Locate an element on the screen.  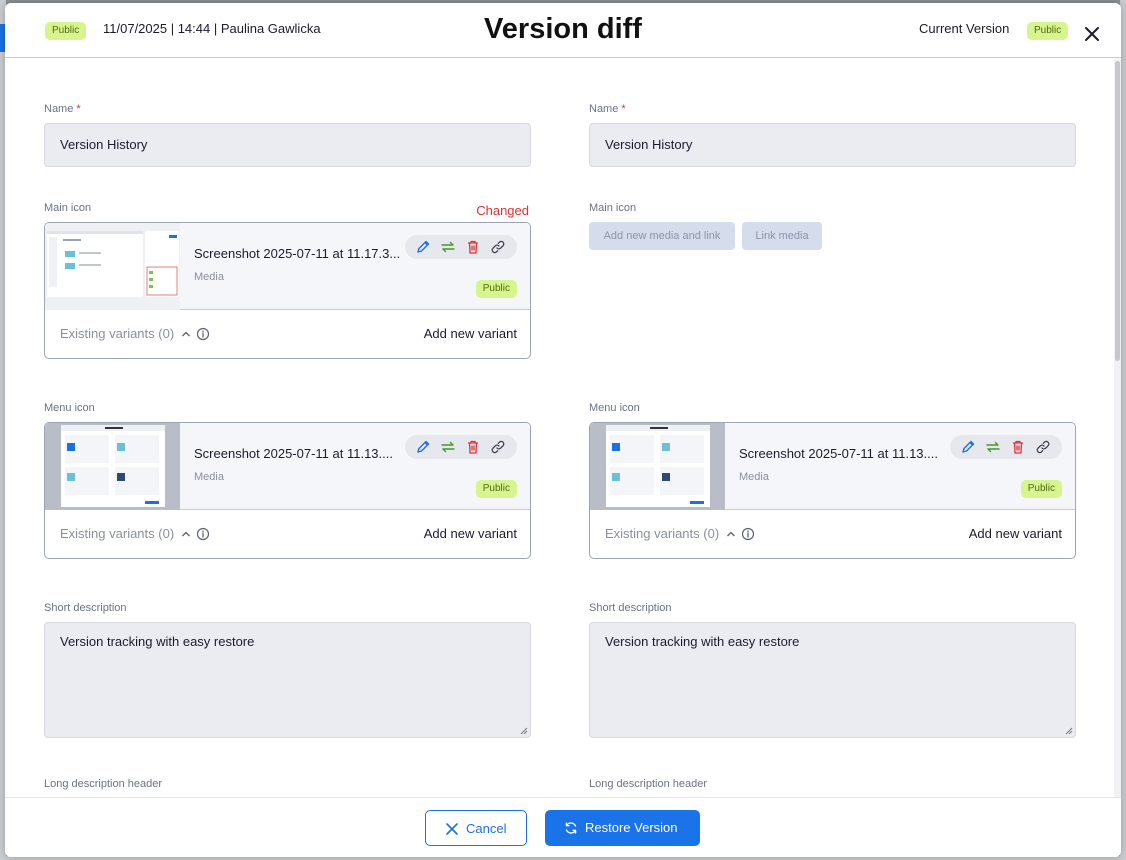
changed-indicator: Changed is located at coordinates (502, 210).